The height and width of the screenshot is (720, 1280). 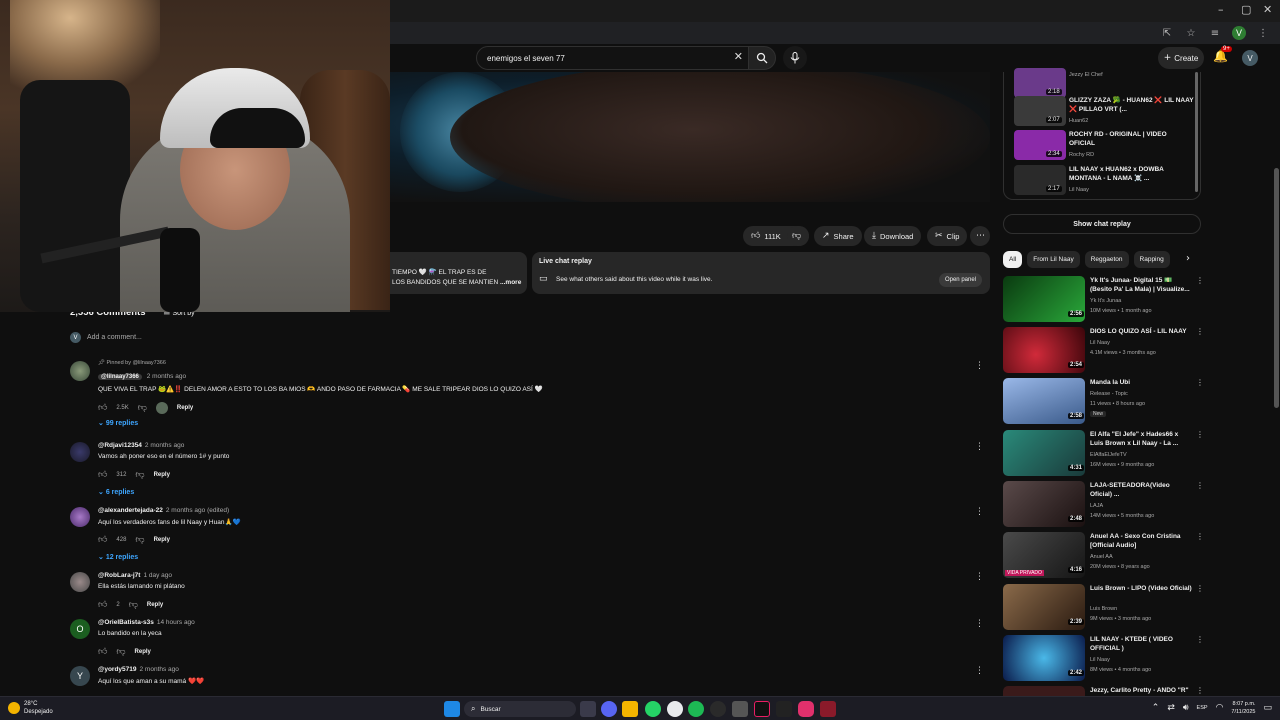 What do you see at coordinates (798, 236) in the screenshot?
I see `dislike-button: 👎︎` at bounding box center [798, 236].